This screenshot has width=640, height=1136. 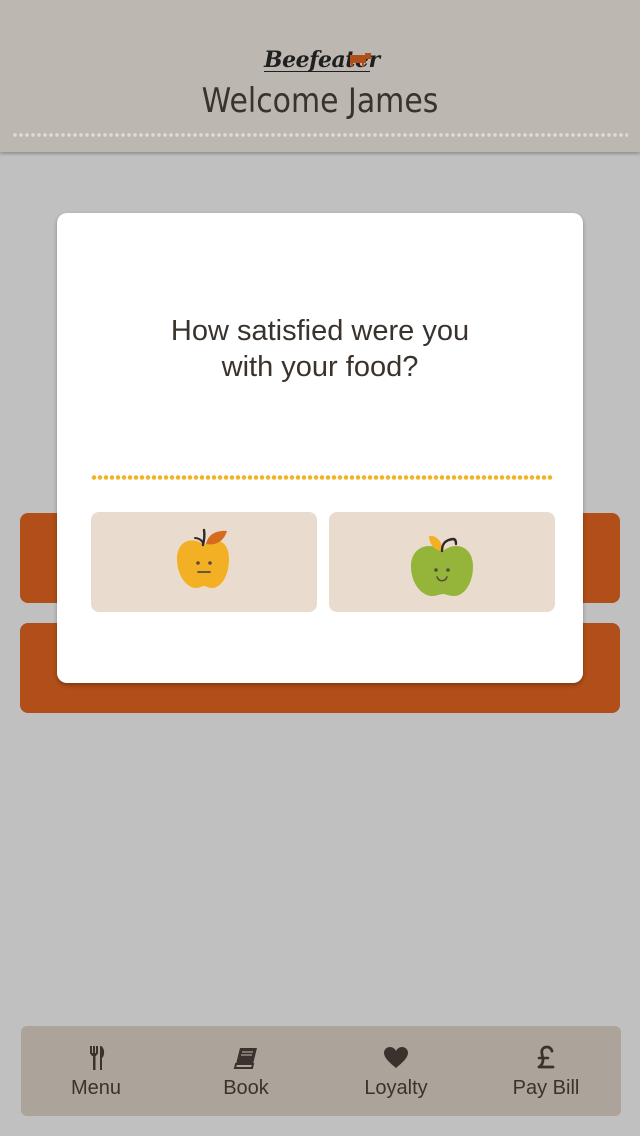 What do you see at coordinates (320, 135) in the screenshot?
I see `header-dotted-divider` at bounding box center [320, 135].